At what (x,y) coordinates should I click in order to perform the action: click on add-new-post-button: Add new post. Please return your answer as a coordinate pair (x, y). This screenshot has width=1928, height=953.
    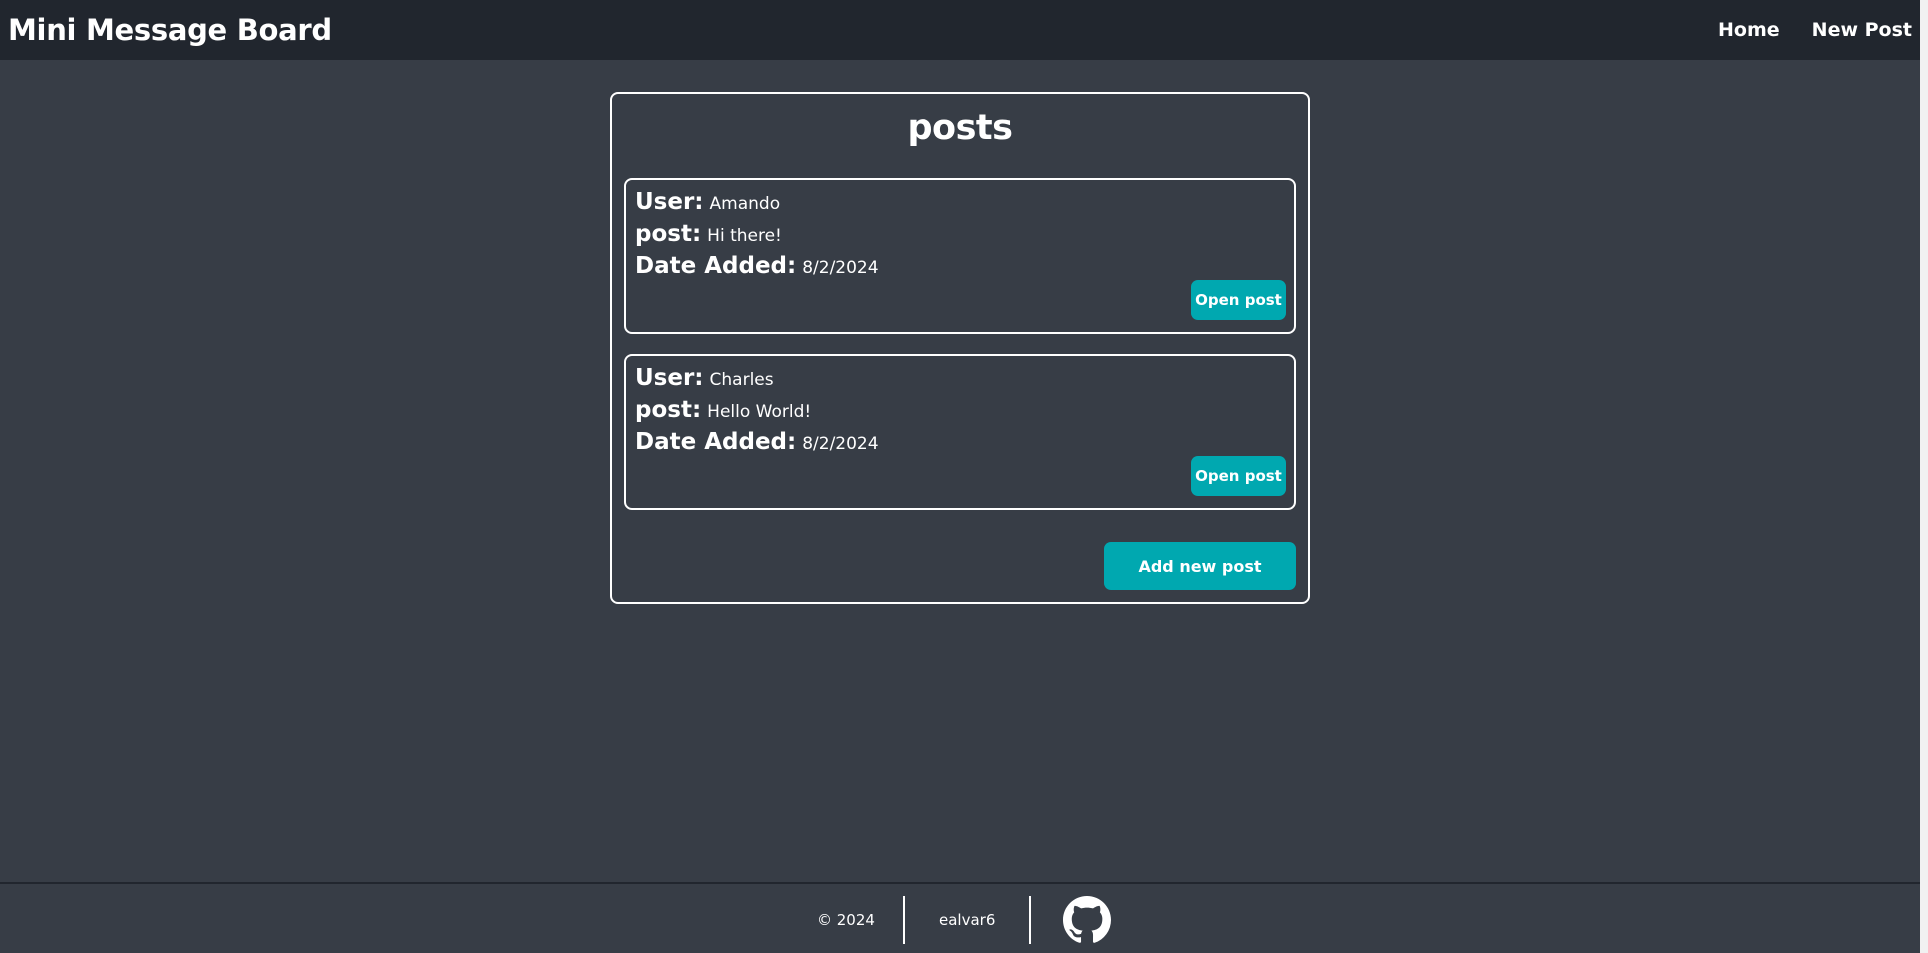
    Looking at the image, I should click on (1200, 566).